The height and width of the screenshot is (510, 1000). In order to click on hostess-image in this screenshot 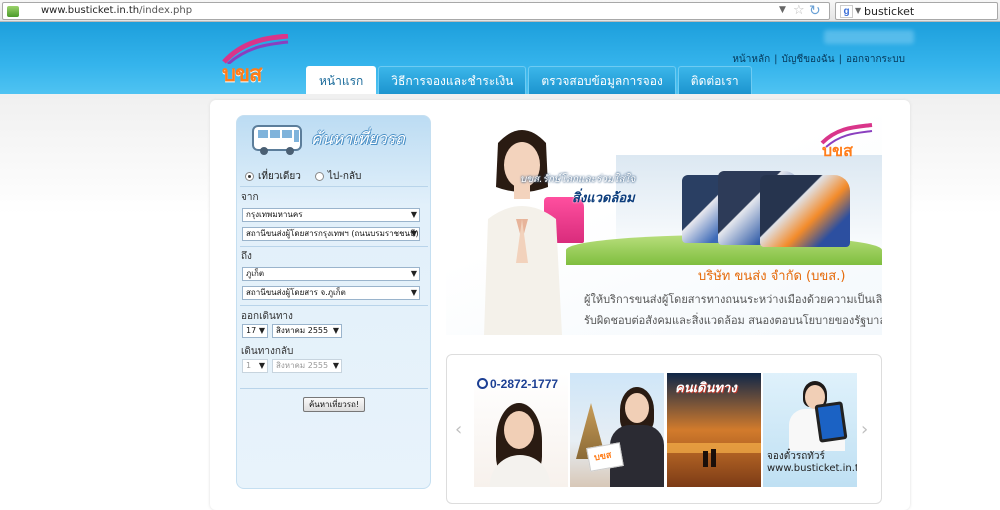, I will do `click(523, 232)`.